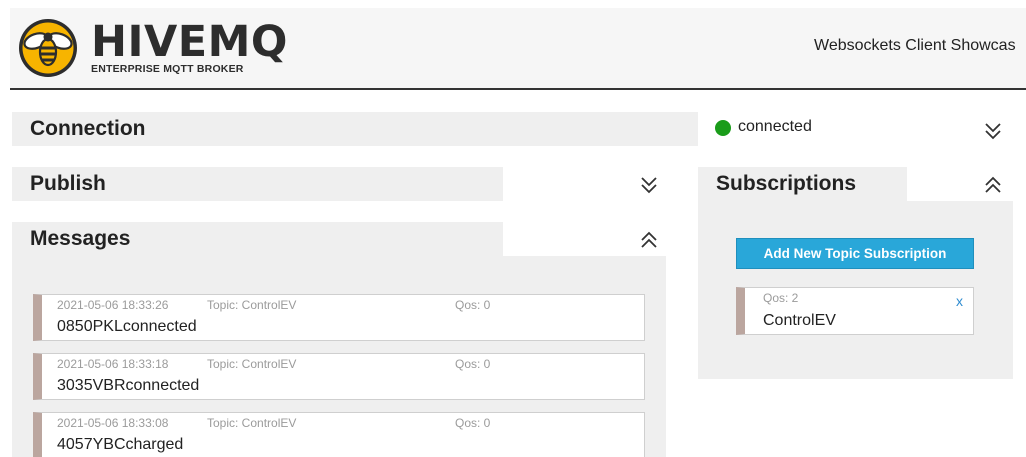 Image resolution: width=1026 pixels, height=457 pixels. Describe the element at coordinates (993, 185) in the screenshot. I see `subscriptions-toggle-icon` at that location.